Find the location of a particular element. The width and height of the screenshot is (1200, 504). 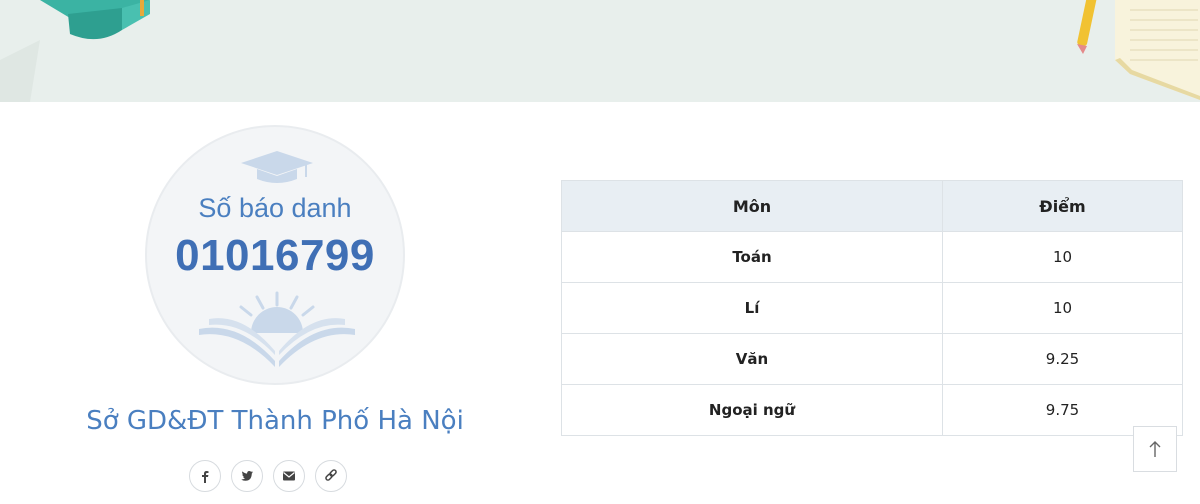

registration-badge: Số báo danh 01016799 is located at coordinates (275, 255).